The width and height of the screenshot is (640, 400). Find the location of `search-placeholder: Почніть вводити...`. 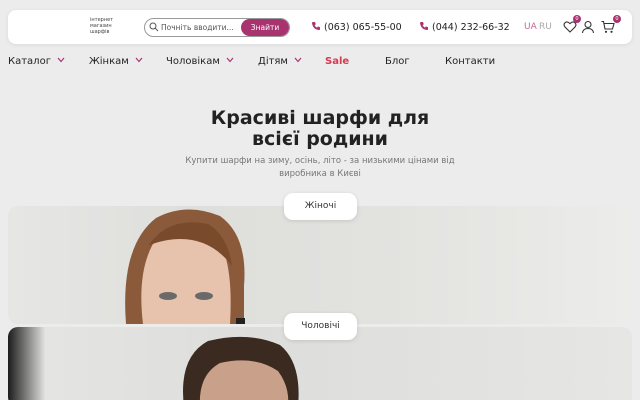

search-placeholder: Почніть вводити... is located at coordinates (197, 27).